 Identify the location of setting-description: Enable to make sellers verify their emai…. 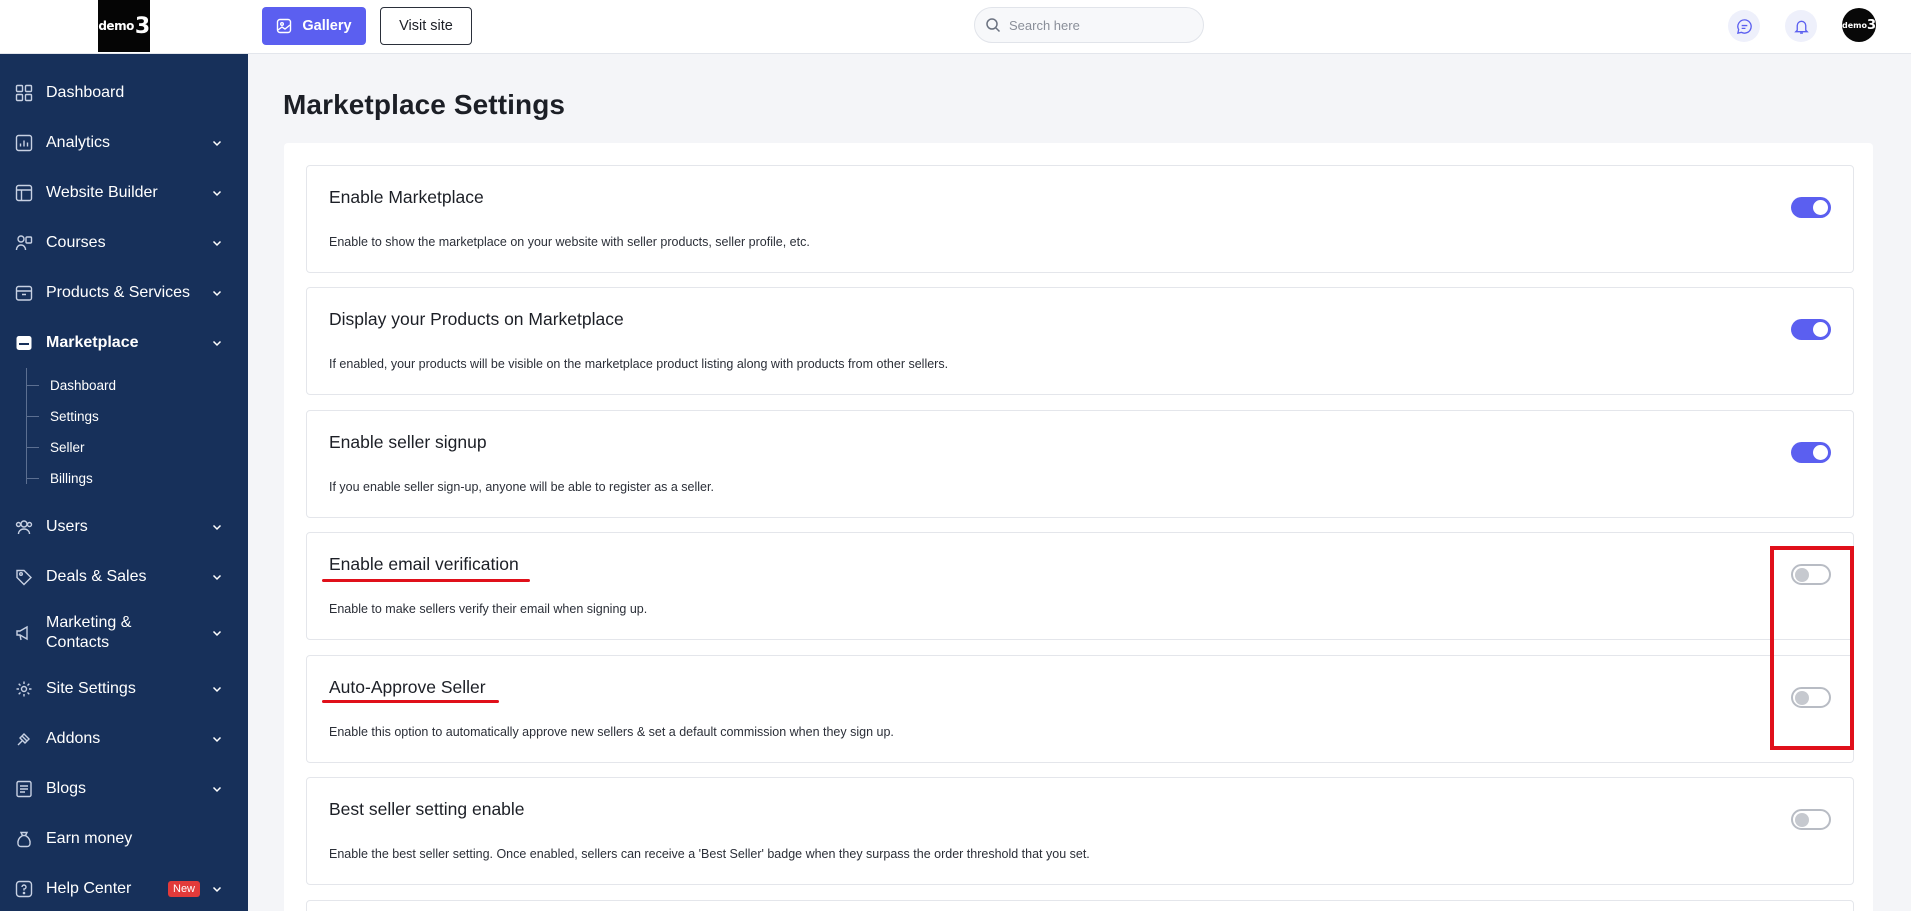
(488, 609).